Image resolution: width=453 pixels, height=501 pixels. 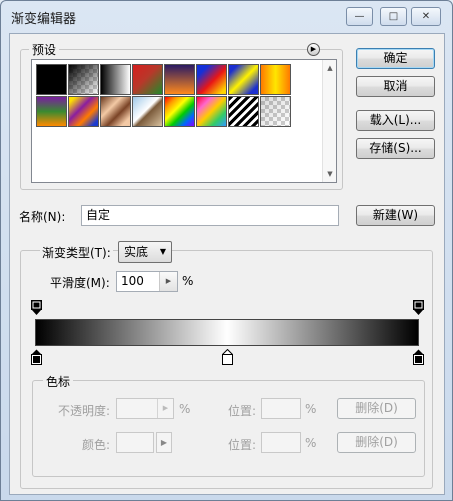 What do you see at coordinates (80, 283) in the screenshot?
I see `smoothness-label: 平滑度(M):` at bounding box center [80, 283].